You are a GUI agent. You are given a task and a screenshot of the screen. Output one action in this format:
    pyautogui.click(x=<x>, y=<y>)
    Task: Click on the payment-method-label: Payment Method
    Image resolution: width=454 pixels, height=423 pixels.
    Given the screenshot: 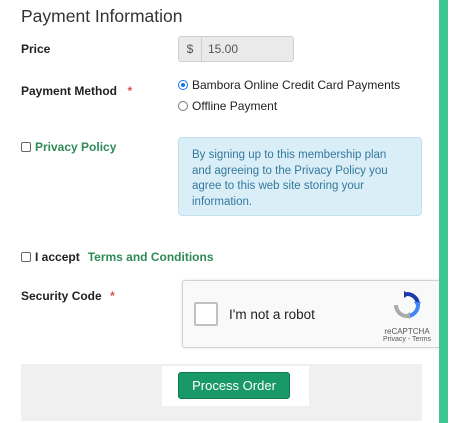 What is the action you would take?
    pyautogui.click(x=69, y=91)
    